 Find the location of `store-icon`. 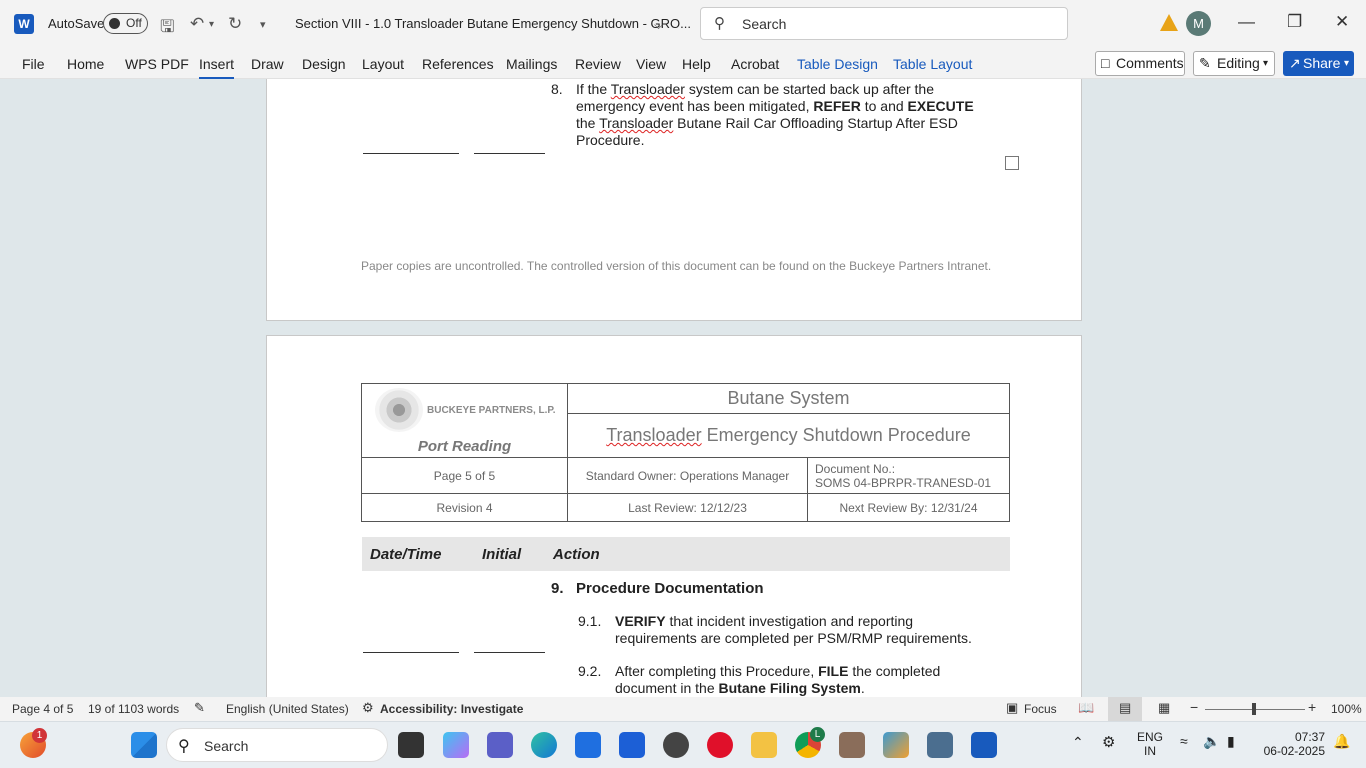

store-icon is located at coordinates (588, 745).